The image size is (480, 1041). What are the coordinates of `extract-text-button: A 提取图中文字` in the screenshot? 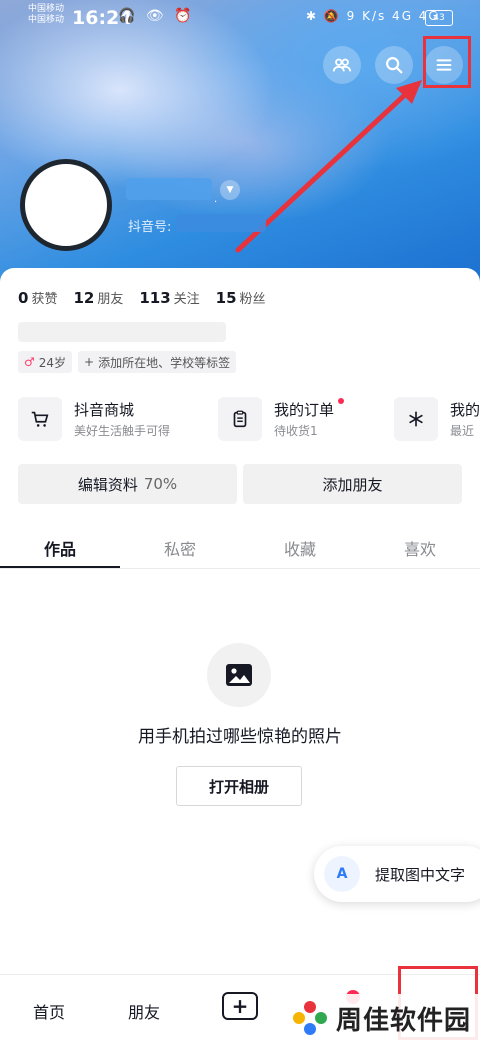 It's located at (397, 874).